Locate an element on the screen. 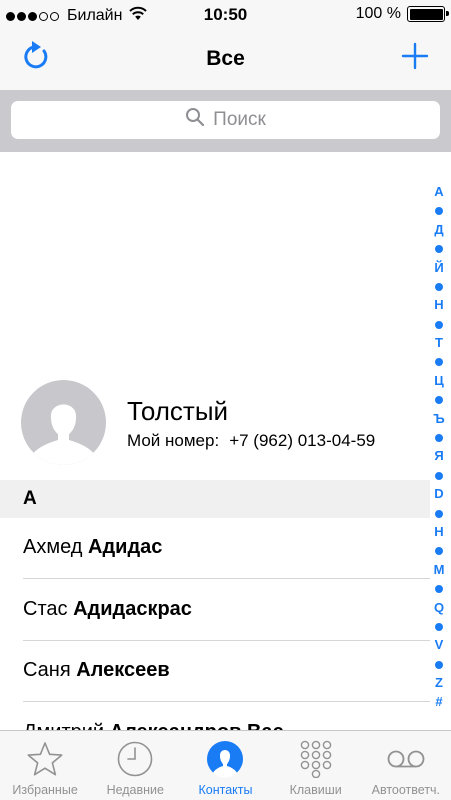 This screenshot has width=451, height=800. index-letter: Я is located at coordinates (438, 456).